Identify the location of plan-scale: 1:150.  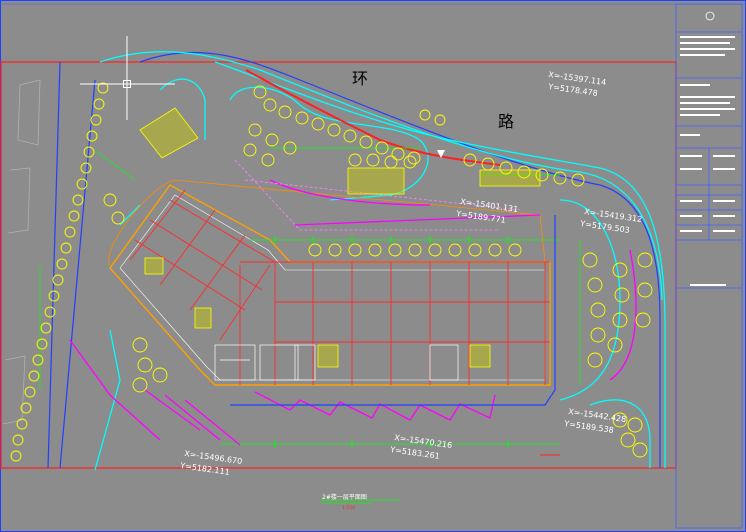
(348, 508).